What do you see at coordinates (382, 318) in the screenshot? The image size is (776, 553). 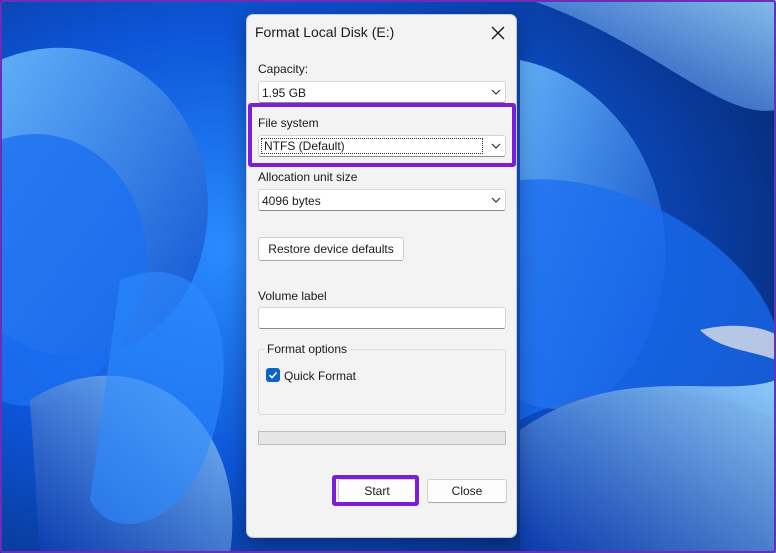 I see `volume-label-input` at bounding box center [382, 318].